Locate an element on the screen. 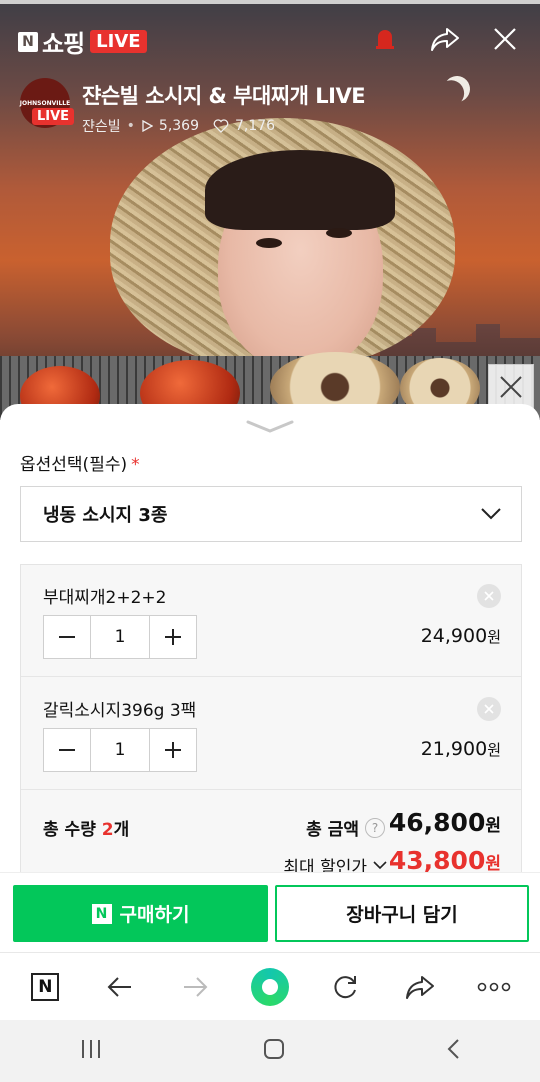 The width and height of the screenshot is (540, 1082). discount-label: 최대 할인가 is located at coordinates (325, 866).